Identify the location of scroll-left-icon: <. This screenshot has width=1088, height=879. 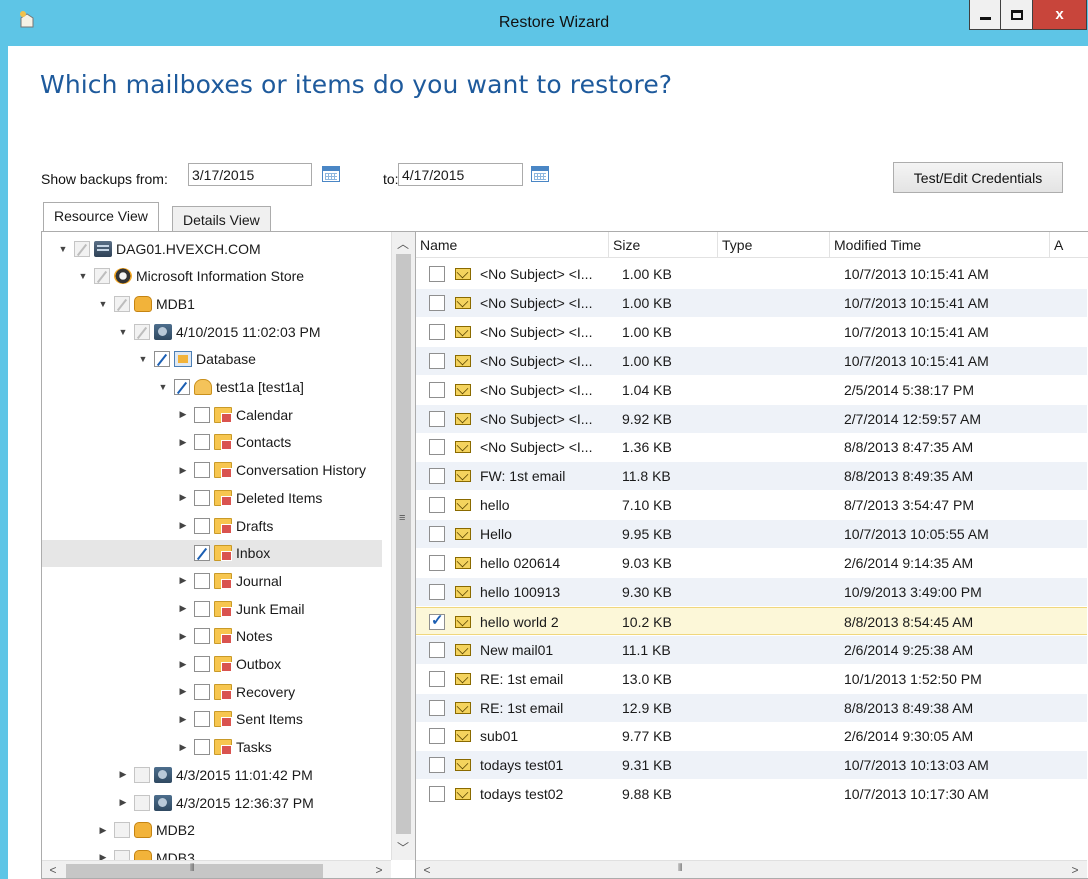
(427, 869).